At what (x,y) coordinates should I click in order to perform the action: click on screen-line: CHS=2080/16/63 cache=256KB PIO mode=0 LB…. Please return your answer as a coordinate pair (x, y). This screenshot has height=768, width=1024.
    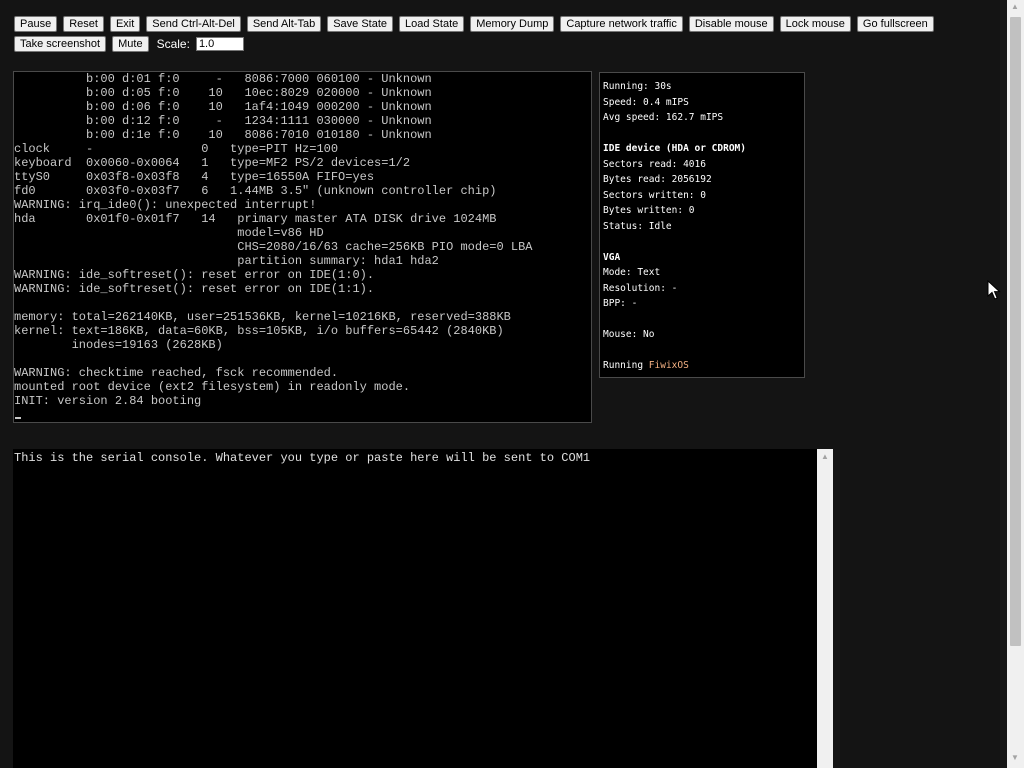
    Looking at the image, I should click on (273, 247).